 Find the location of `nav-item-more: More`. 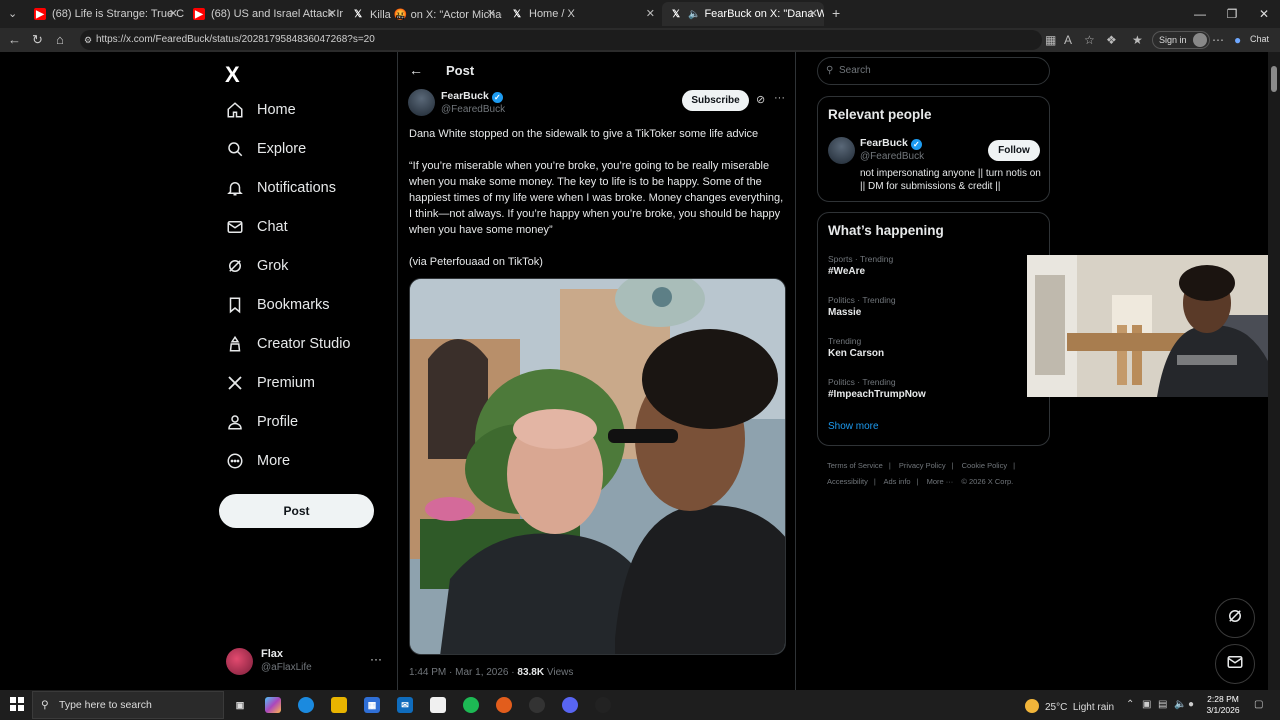

nav-item-more: More is located at coordinates (258, 461).